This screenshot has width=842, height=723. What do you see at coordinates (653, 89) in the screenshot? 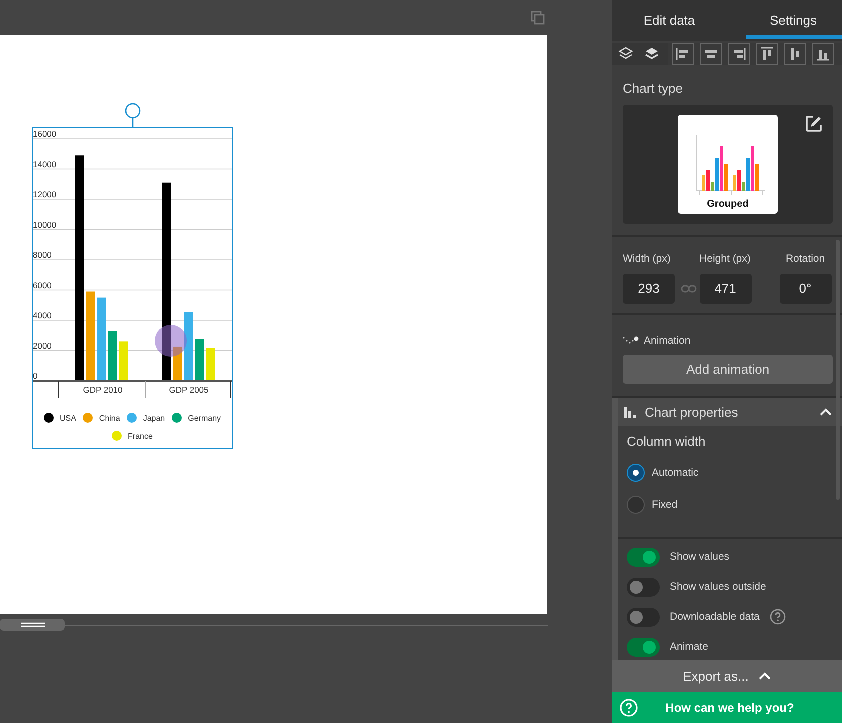
I see `section-heading: Chart type` at bounding box center [653, 89].